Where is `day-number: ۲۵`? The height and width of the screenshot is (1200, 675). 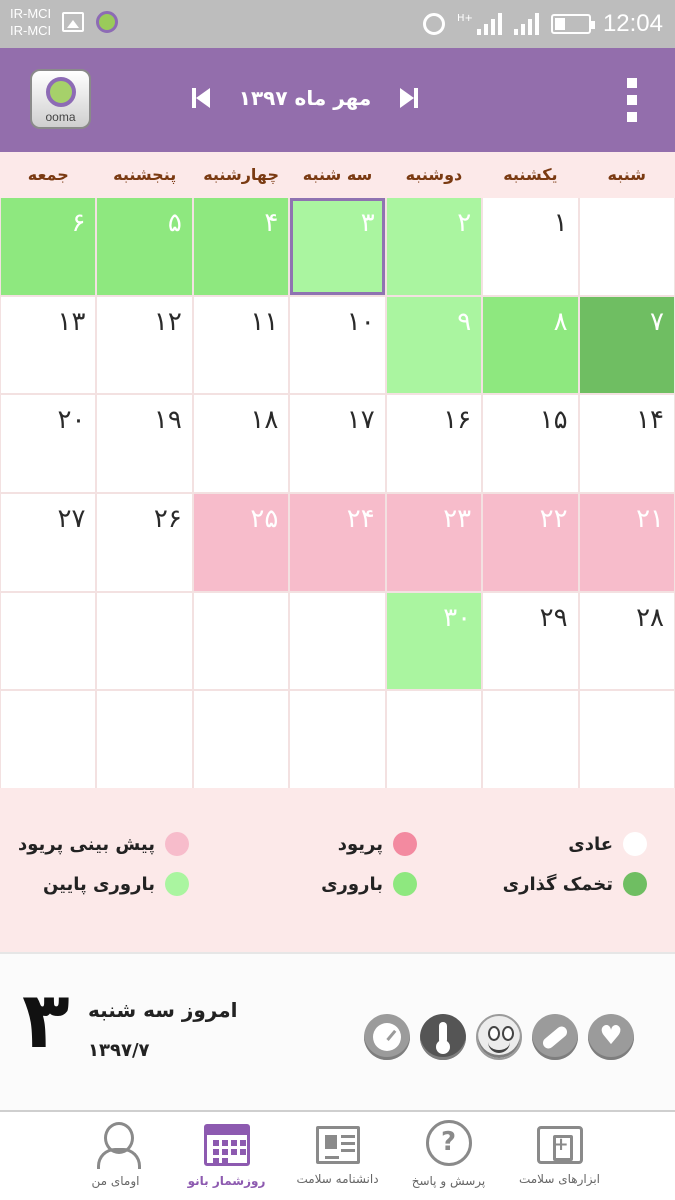 day-number: ۲۵ is located at coordinates (264, 518).